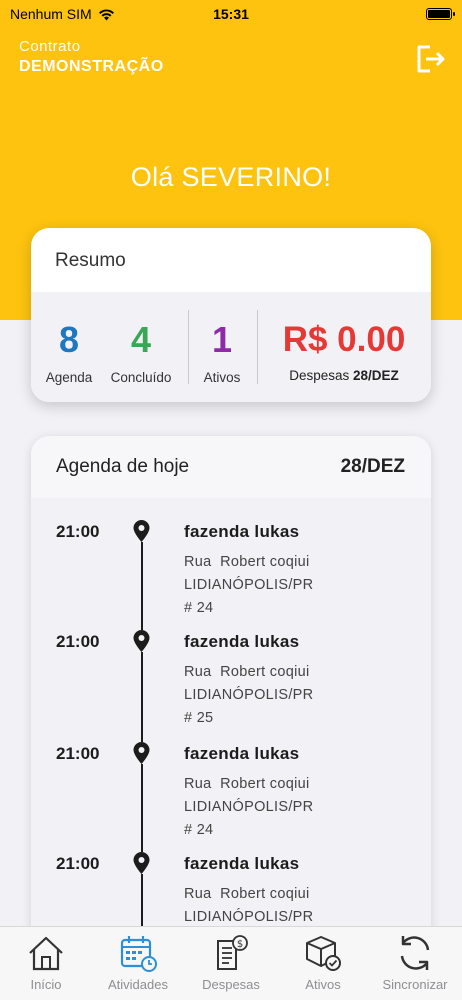 The height and width of the screenshot is (1000, 462). I want to click on stat-agenda: 8 Agenda, so click(69, 352).